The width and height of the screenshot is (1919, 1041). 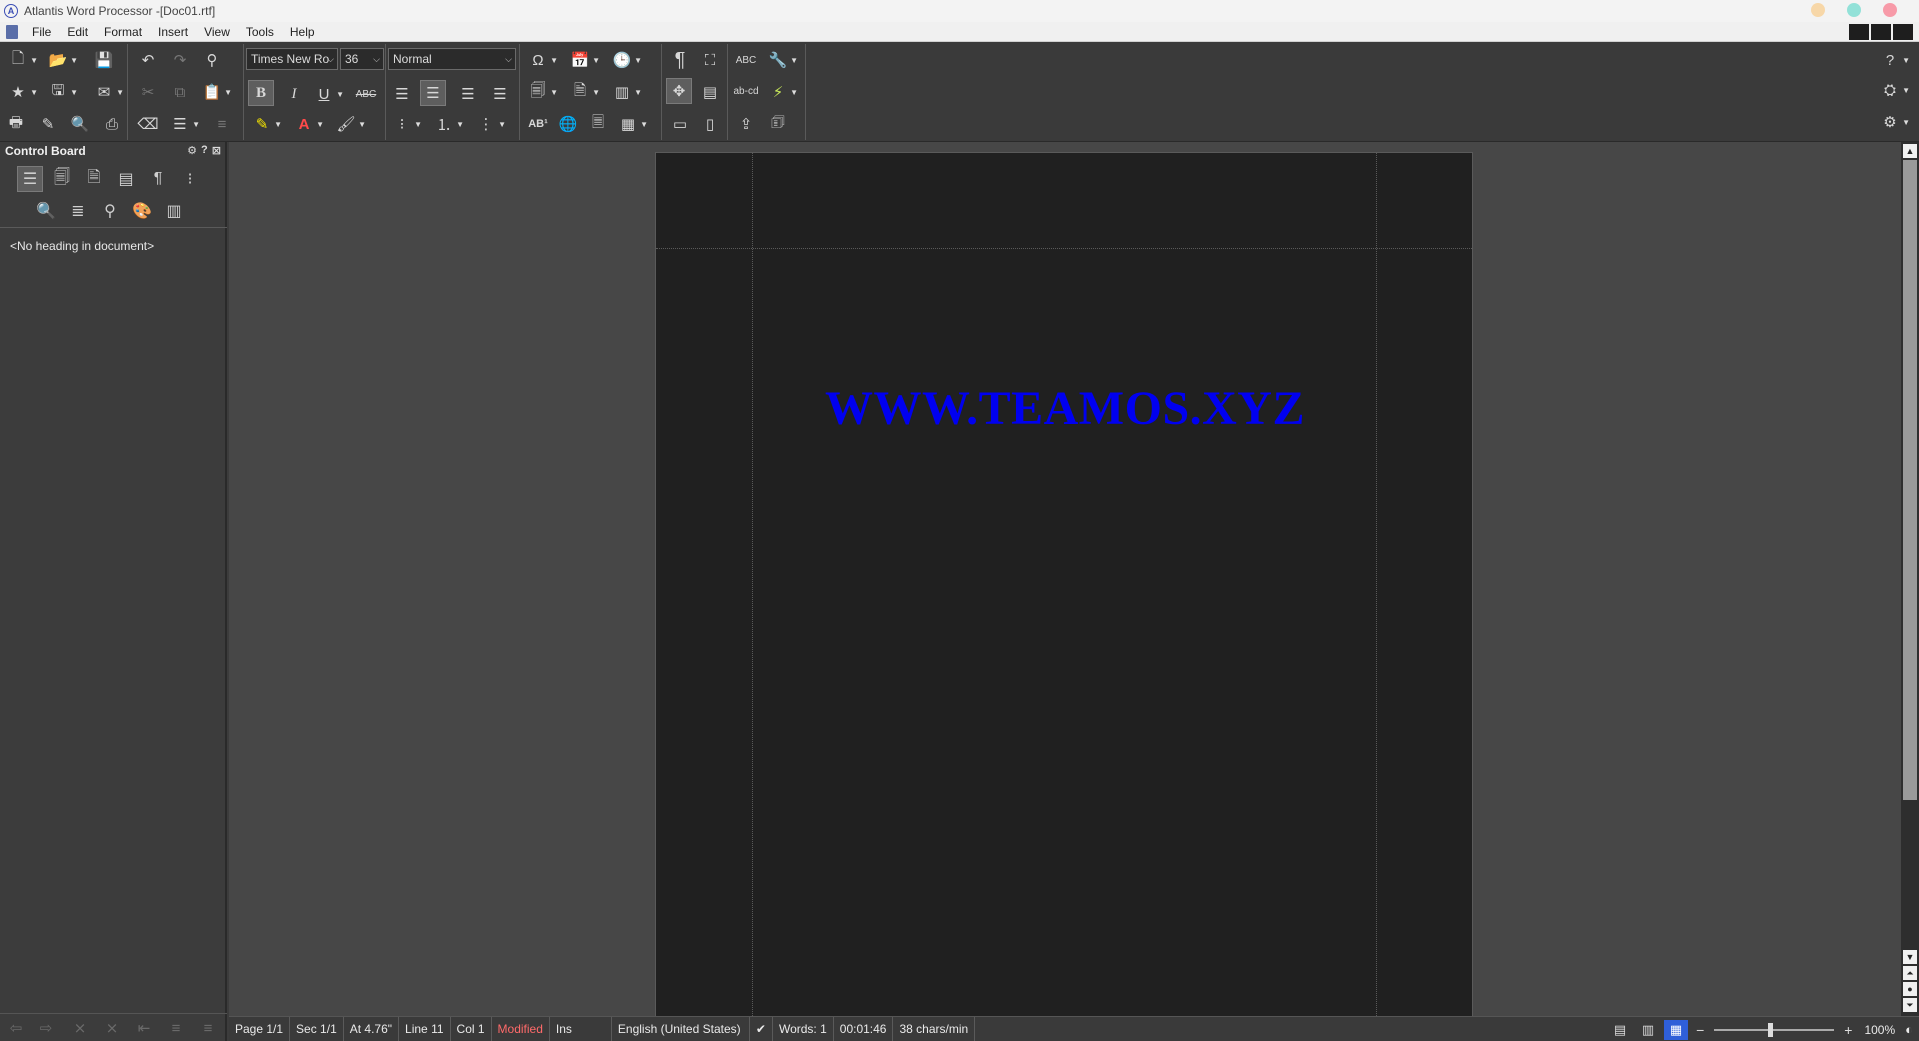 What do you see at coordinates (180, 60) in the screenshot?
I see `redo-icon: ↷` at bounding box center [180, 60].